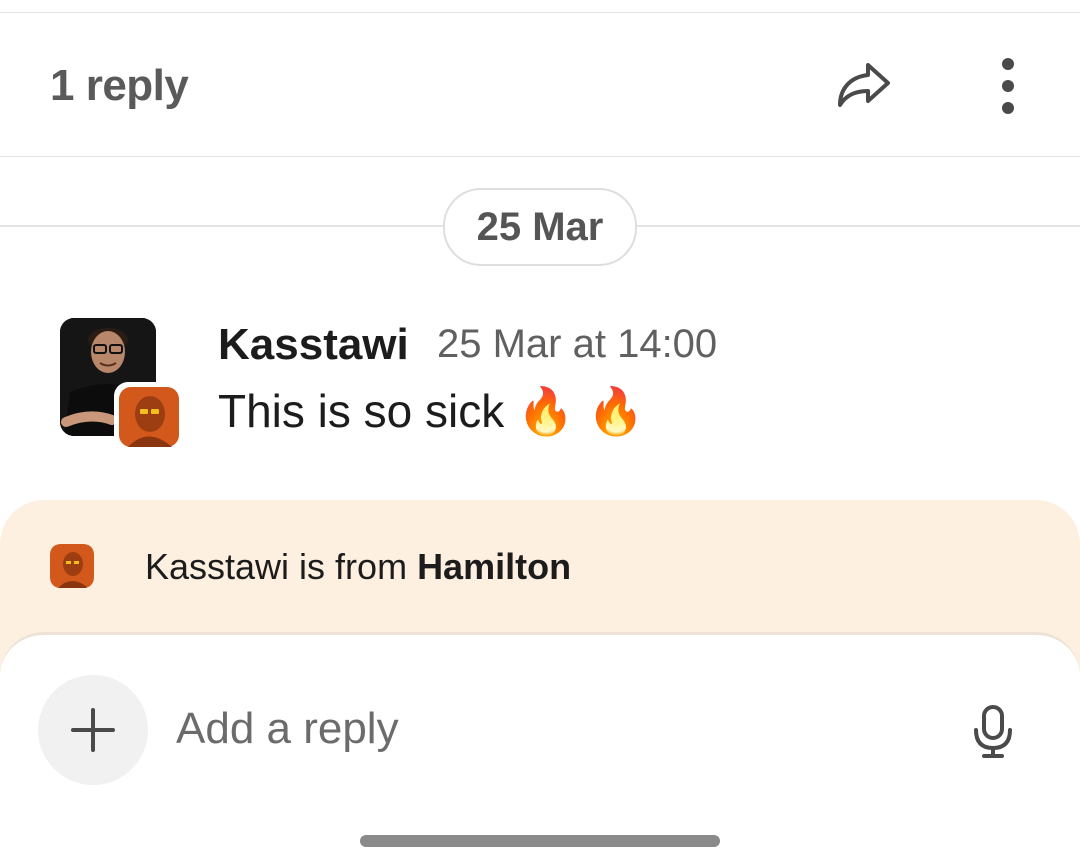  Describe the element at coordinates (494, 566) in the screenshot. I see `banner-org-name: Hamilton` at that location.